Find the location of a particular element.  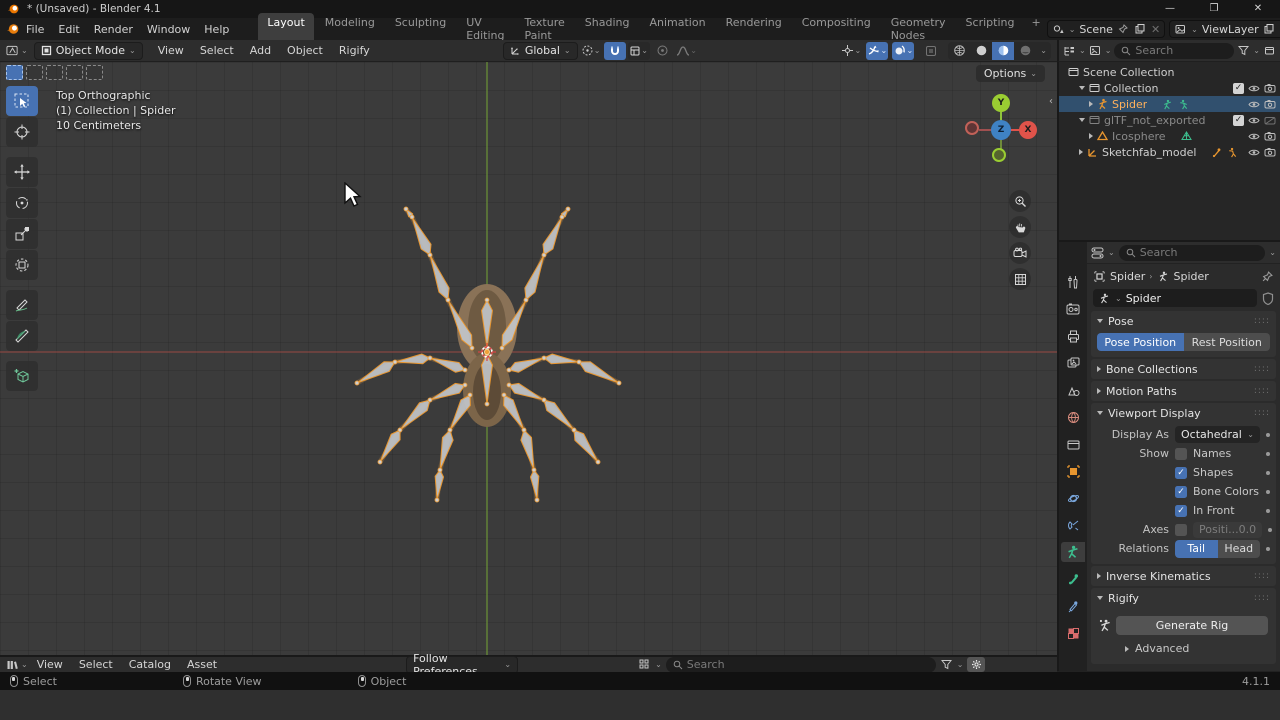

outliner-row-collection: Collection ✓ is located at coordinates (1169, 88).